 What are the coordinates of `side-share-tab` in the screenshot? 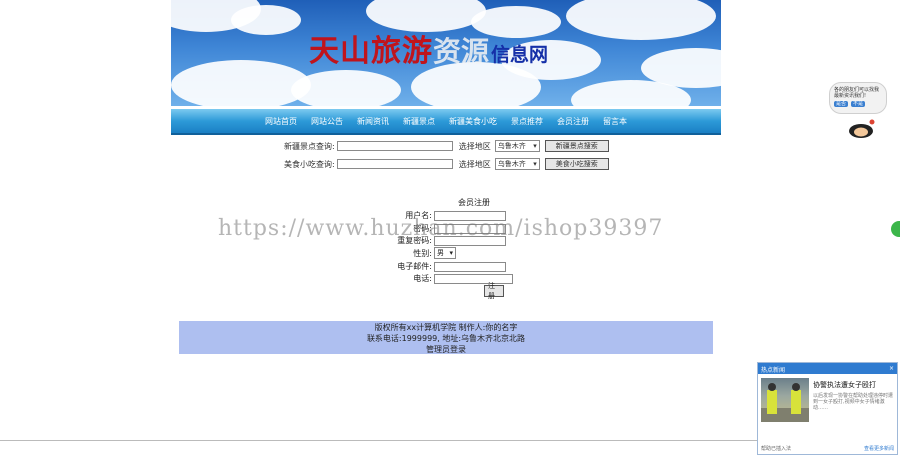 It's located at (895, 229).